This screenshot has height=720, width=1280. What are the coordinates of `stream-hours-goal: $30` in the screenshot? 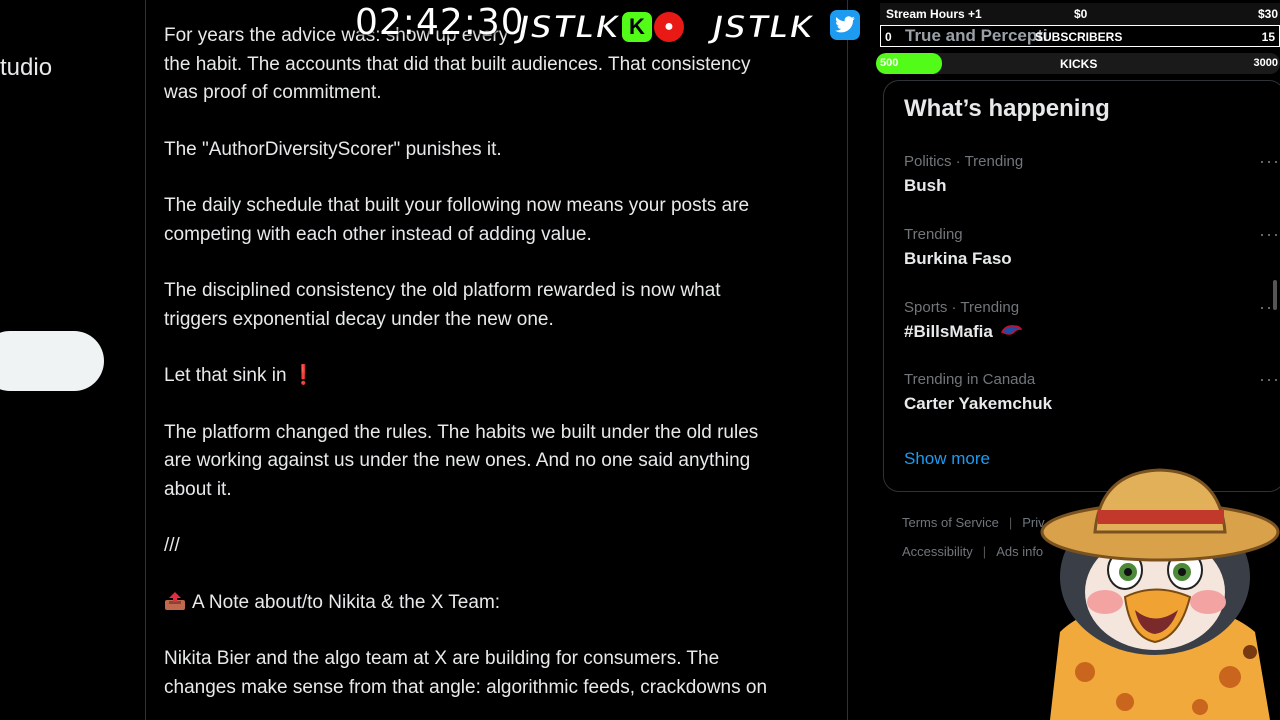 It's located at (1267, 14).